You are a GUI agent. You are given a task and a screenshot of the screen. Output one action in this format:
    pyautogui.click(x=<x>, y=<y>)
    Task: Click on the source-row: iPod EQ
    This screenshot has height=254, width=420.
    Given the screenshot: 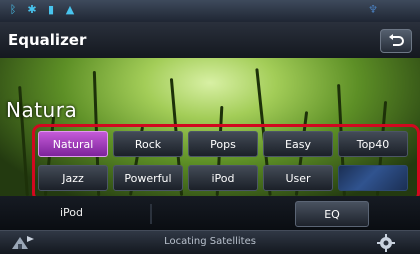 What is the action you would take?
    pyautogui.click(x=210, y=213)
    